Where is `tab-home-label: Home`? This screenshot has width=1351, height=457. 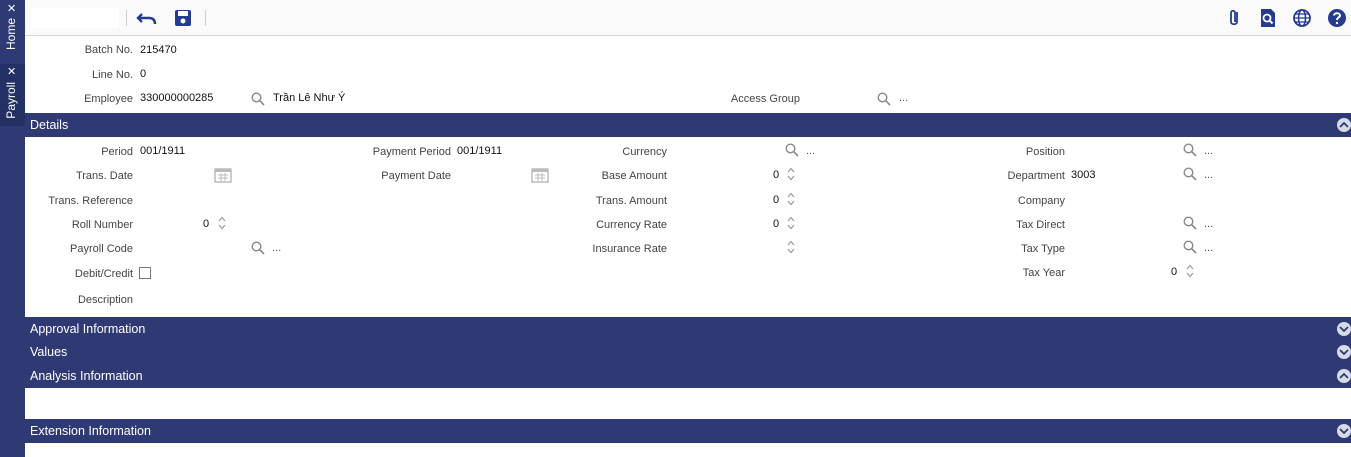
tab-home-label: Home is located at coordinates (11, 34).